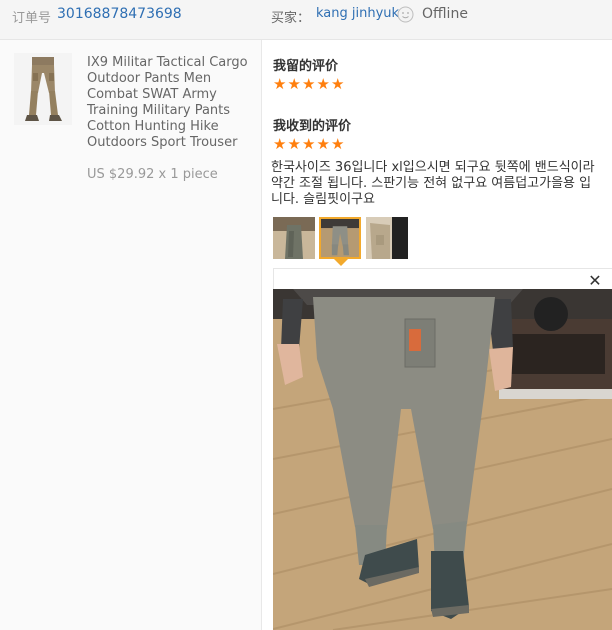 Image resolution: width=612 pixels, height=630 pixels. Describe the element at coordinates (32, 18) in the screenshot. I see `order-number-label: 订单号` at that location.